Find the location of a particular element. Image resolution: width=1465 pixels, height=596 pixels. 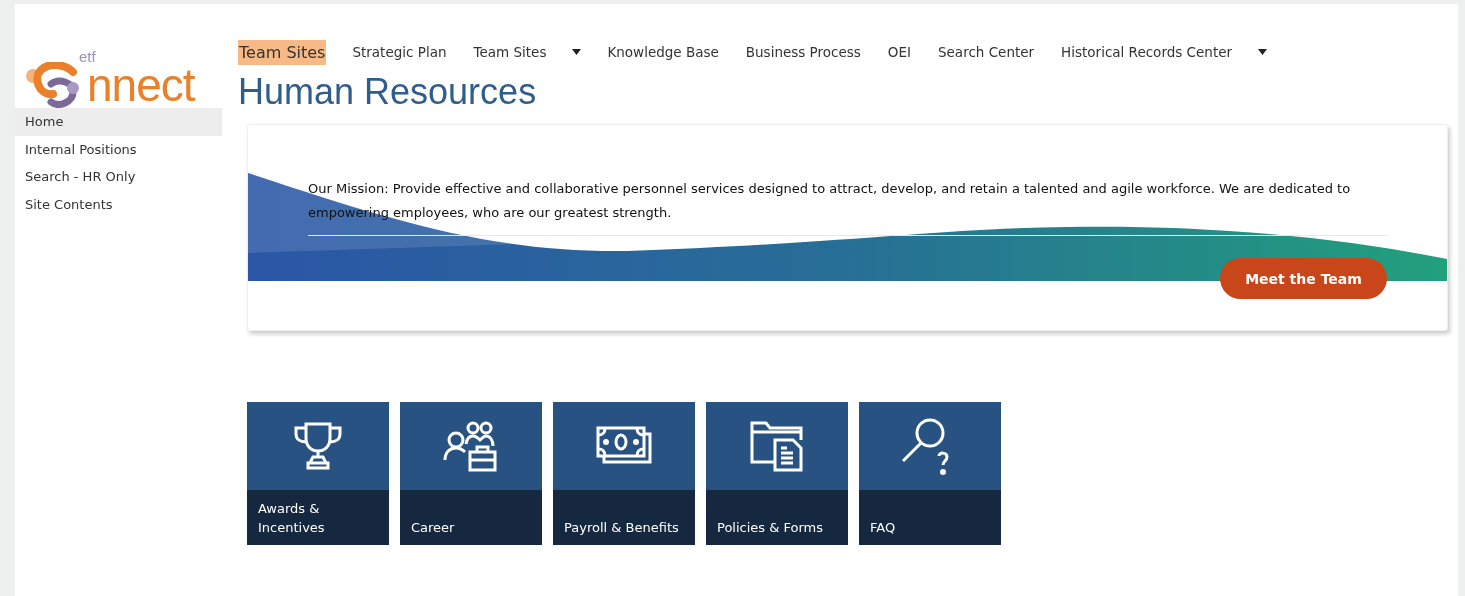

nav-link: Strategic Plan is located at coordinates (399, 52).